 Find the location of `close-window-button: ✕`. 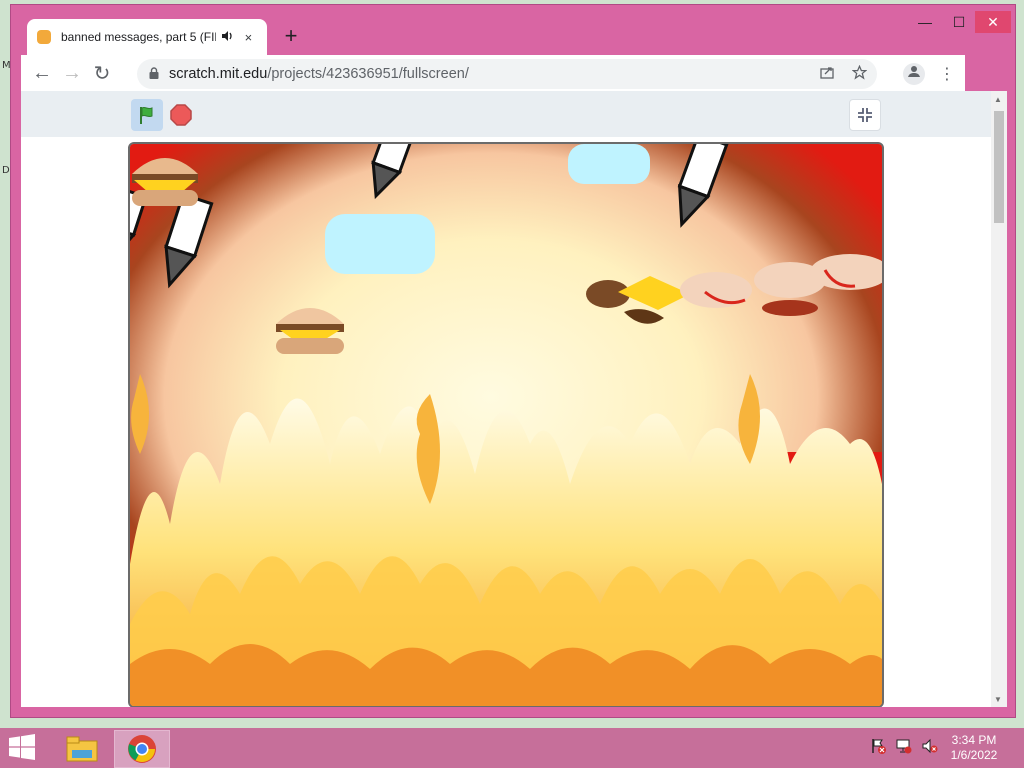

close-window-button: ✕ is located at coordinates (993, 22).